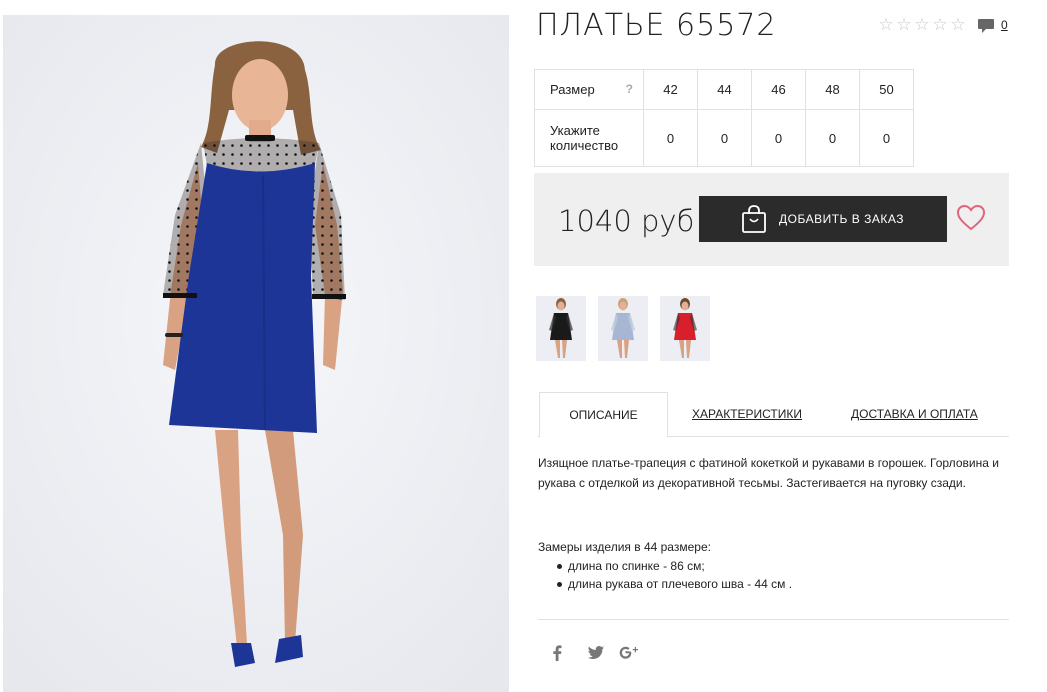 The height and width of the screenshot is (692, 1047). What do you see at coordinates (656, 25) in the screenshot?
I see `product-title: ПЛАТЬЕ 65572` at bounding box center [656, 25].